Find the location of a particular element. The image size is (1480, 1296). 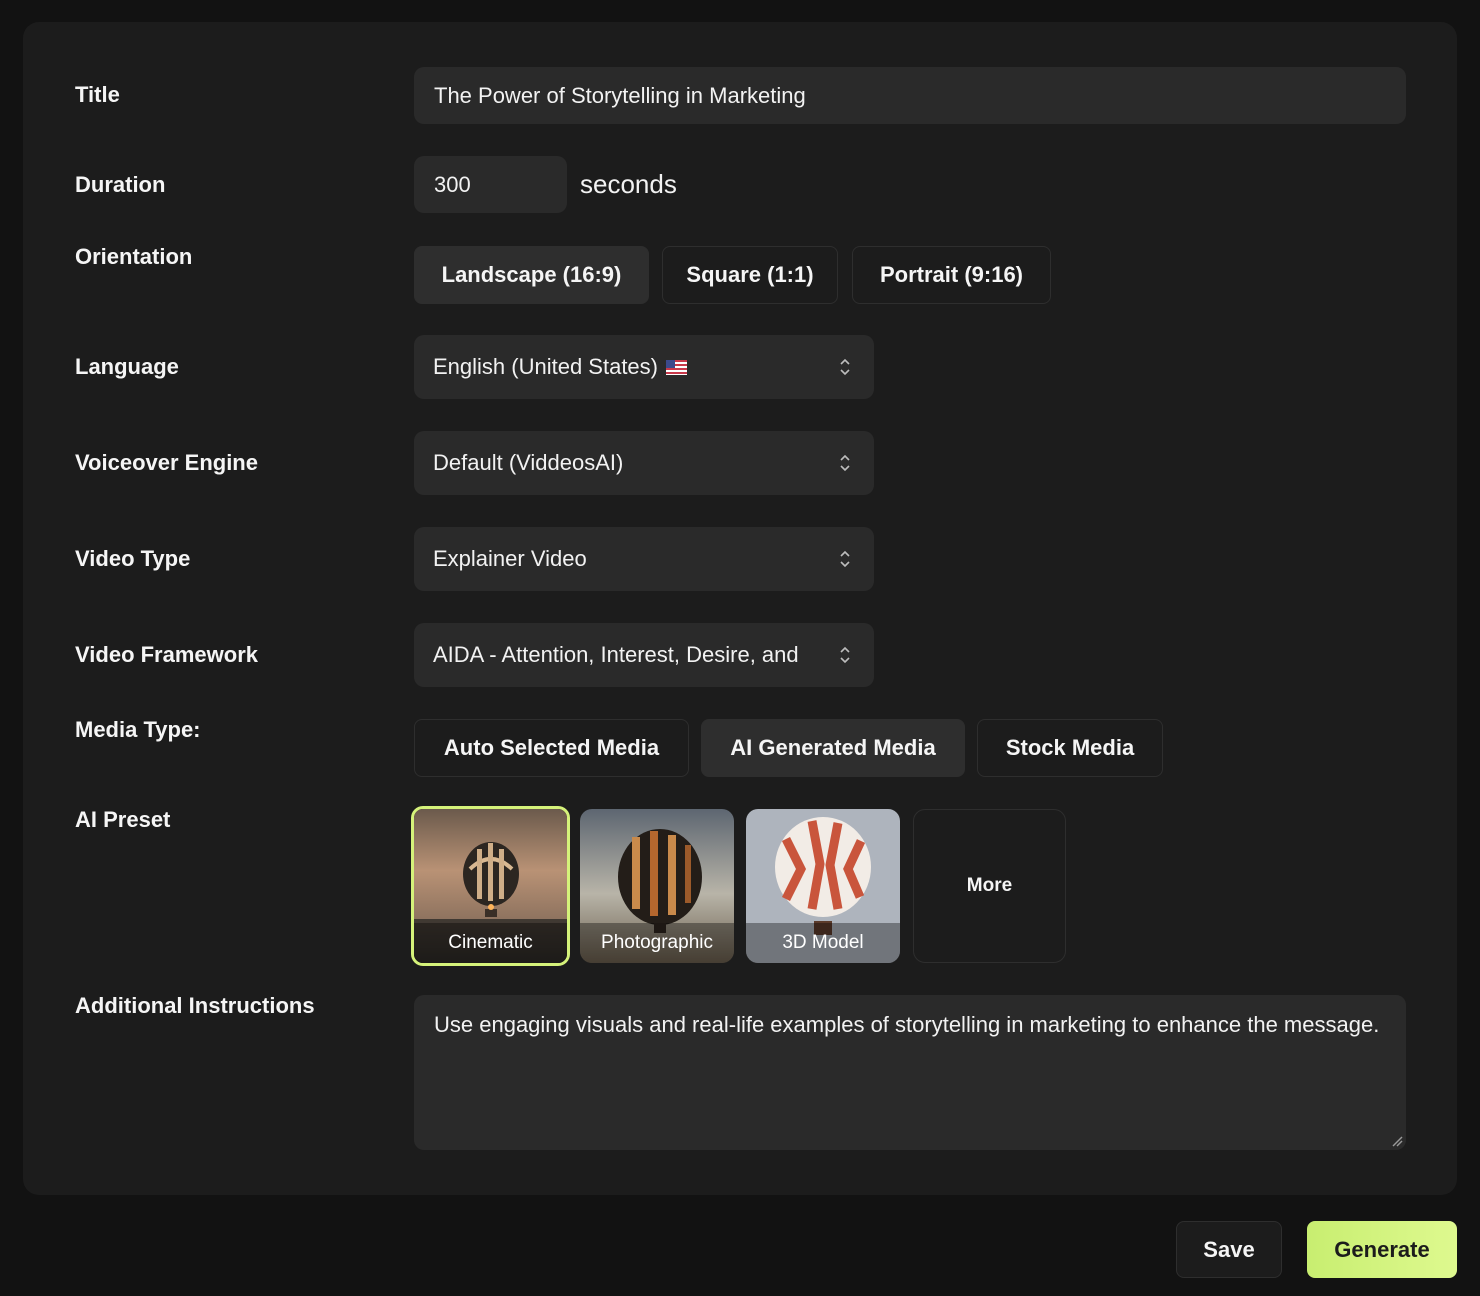

video-type-select: Explainer Video is located at coordinates (644, 559).